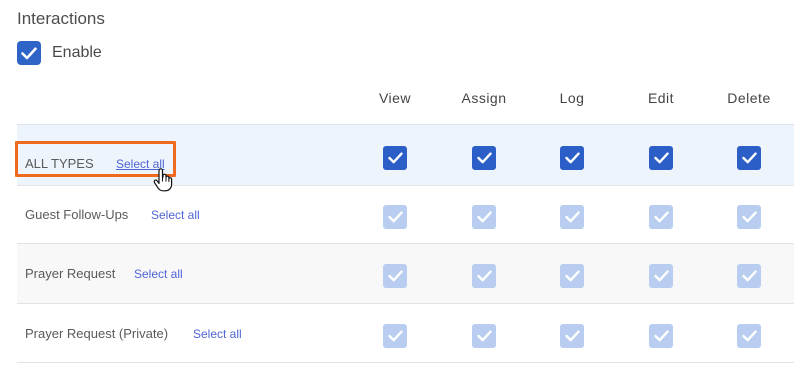  Describe the element at coordinates (97, 333) in the screenshot. I see `row-type-label: Prayer Request (Private)` at that location.